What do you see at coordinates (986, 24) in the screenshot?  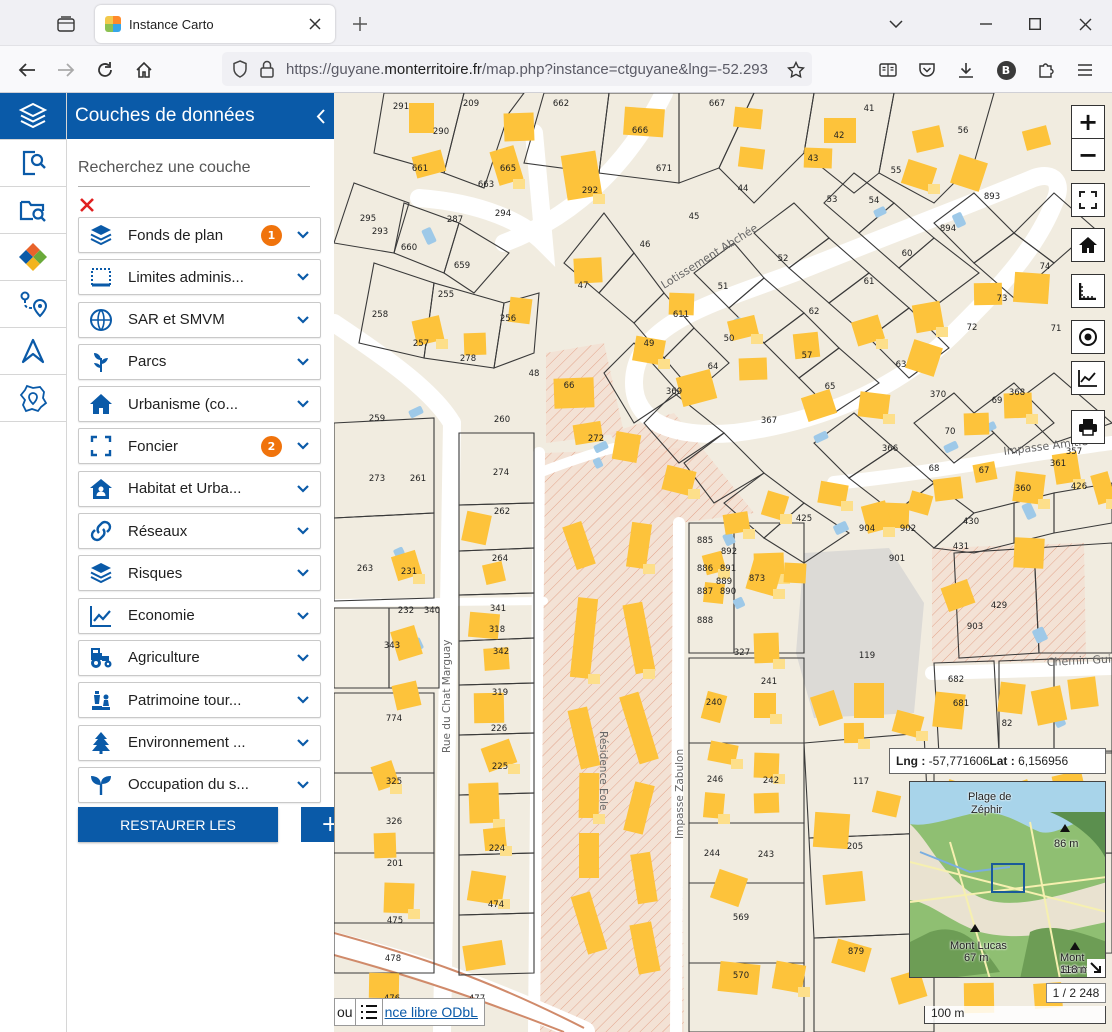 I see `minimize-icon` at bounding box center [986, 24].